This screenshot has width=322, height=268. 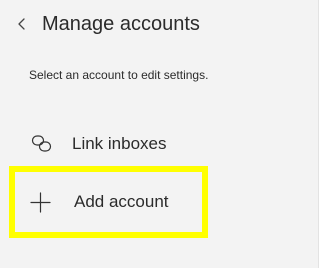 What do you see at coordinates (41, 143) in the screenshot?
I see `link-icon` at bounding box center [41, 143].